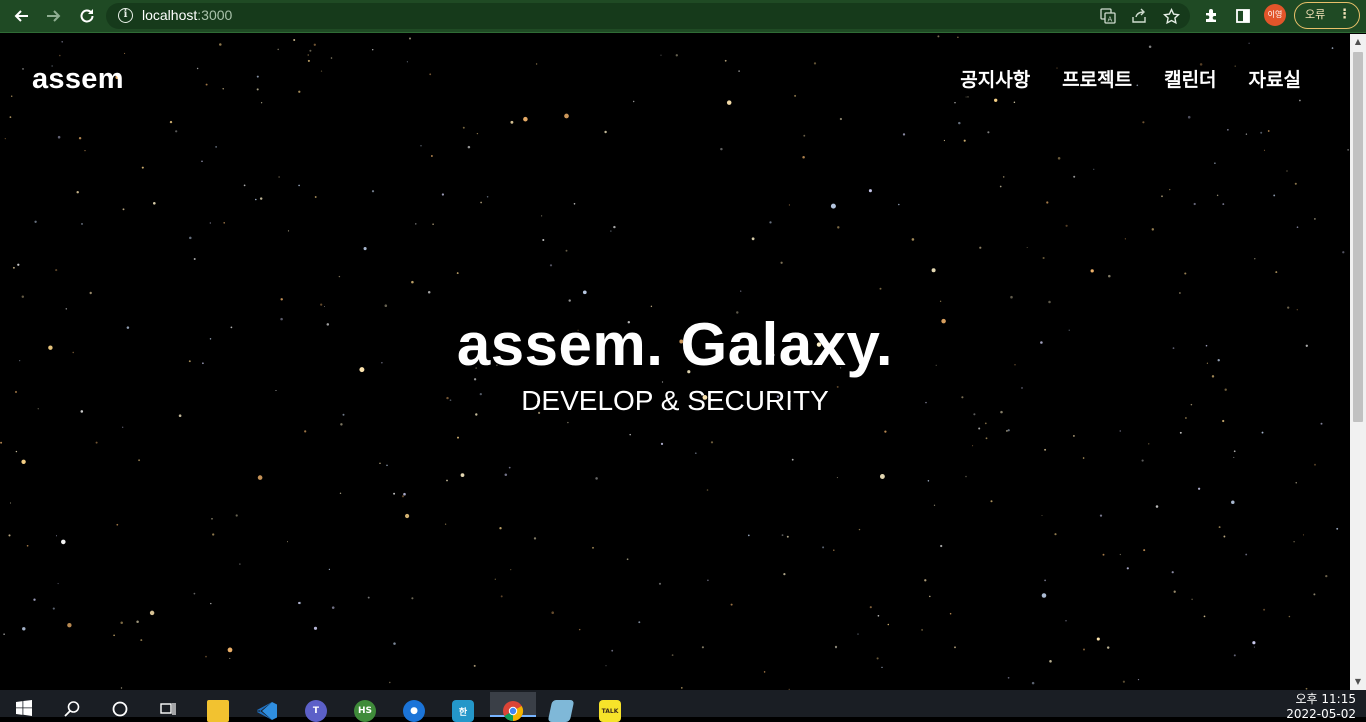 The height and width of the screenshot is (722, 1366). Describe the element at coordinates (1190, 78) in the screenshot. I see `nav-item-calendar: 캘린더` at that location.